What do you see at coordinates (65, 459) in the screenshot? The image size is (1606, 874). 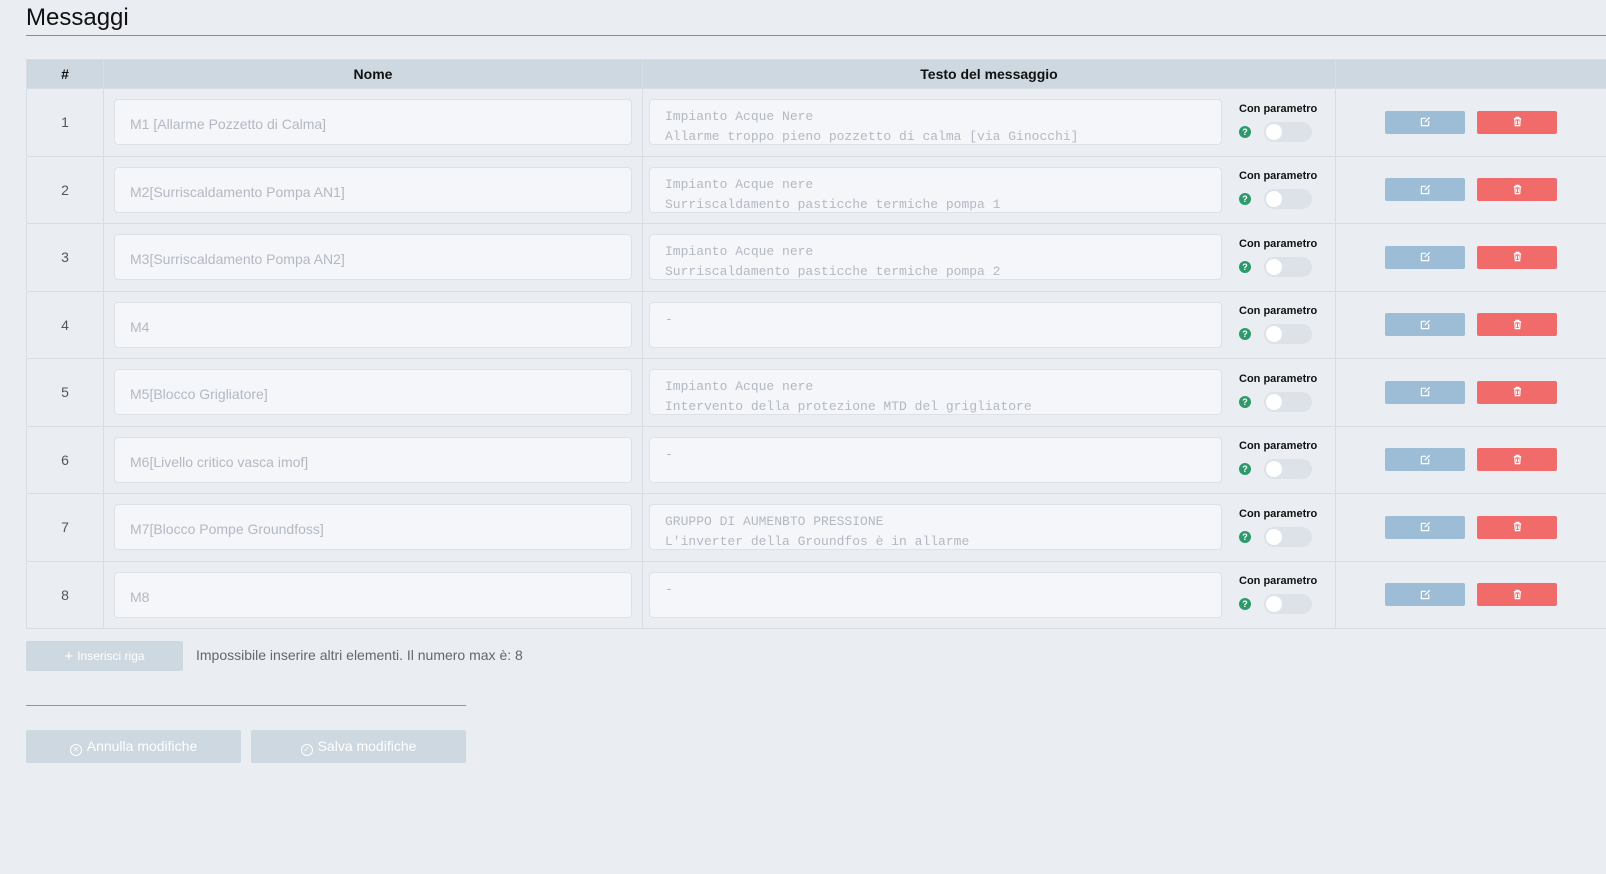 I see `row-number: 6` at bounding box center [65, 459].